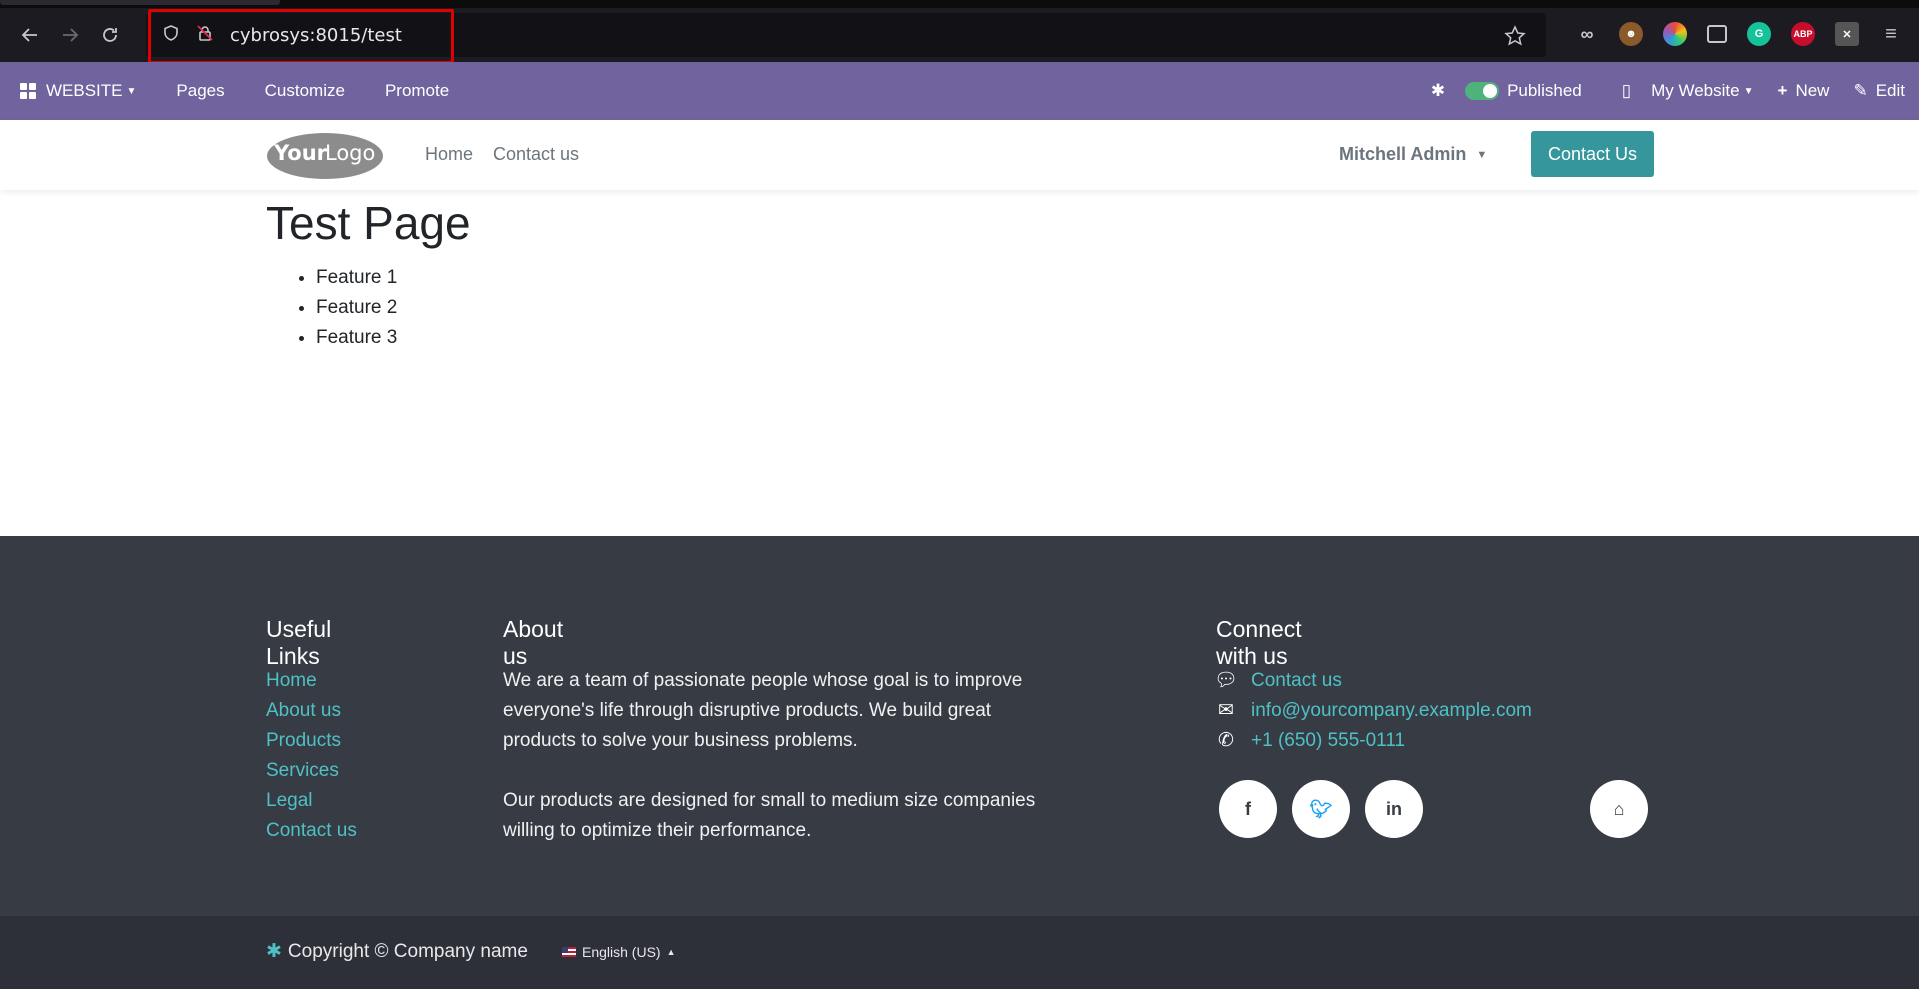 This screenshot has height=989, width=1919. What do you see at coordinates (1717, 34) in the screenshot?
I see `screenshot-extension-icon` at bounding box center [1717, 34].